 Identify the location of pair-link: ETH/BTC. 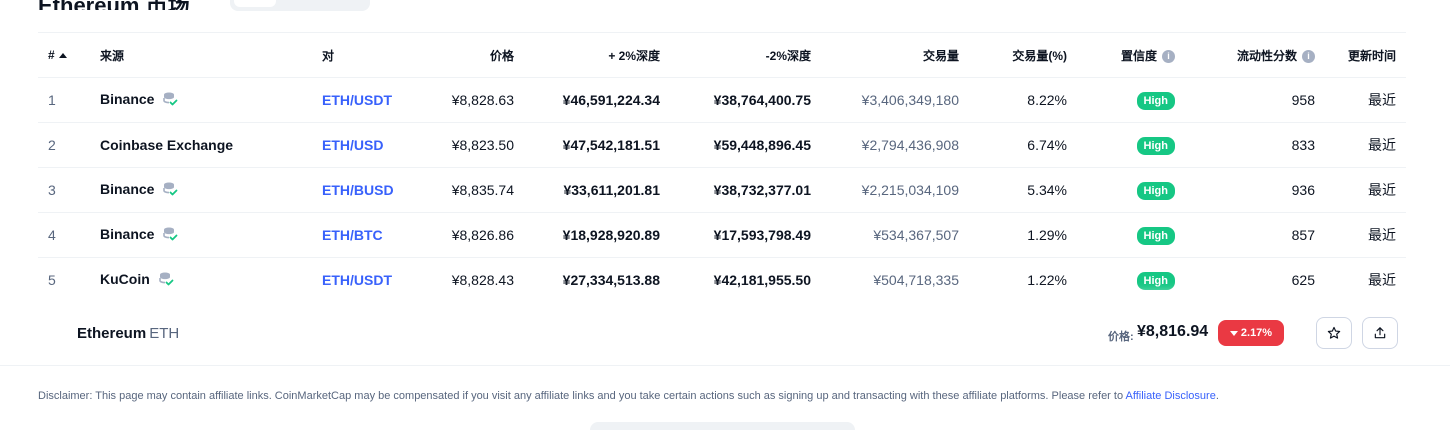
(364, 235).